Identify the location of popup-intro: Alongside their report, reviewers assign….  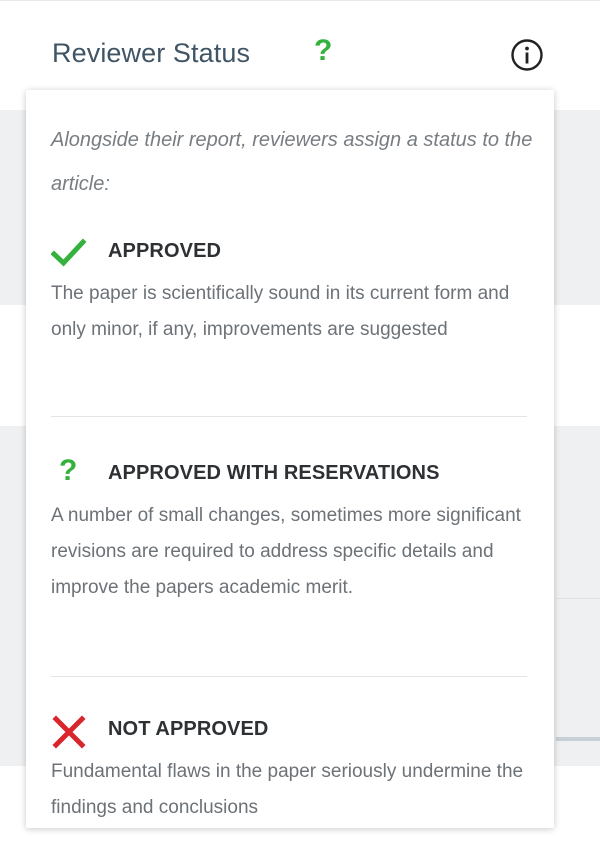
(292, 162).